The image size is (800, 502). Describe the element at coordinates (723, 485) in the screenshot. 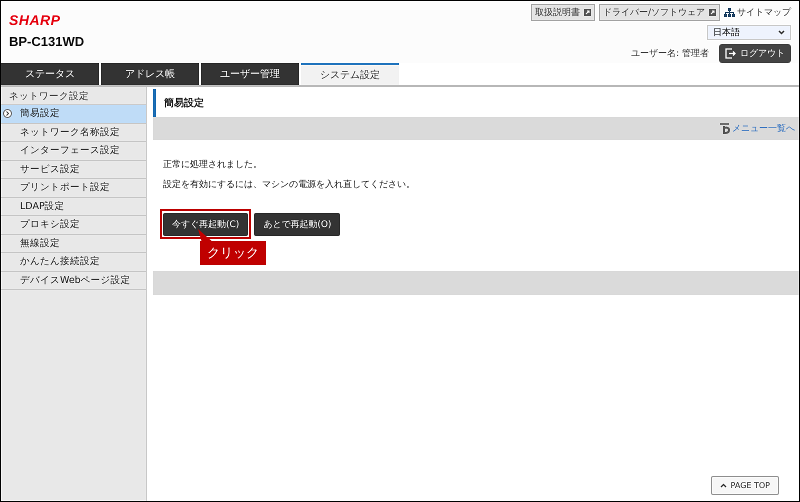

I see `caret-up-icon` at that location.